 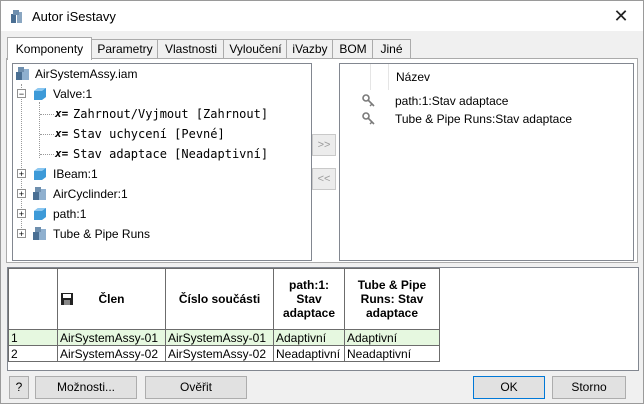 I want to click on cell-member: AirSystemAssy-01, so click(x=111, y=337).